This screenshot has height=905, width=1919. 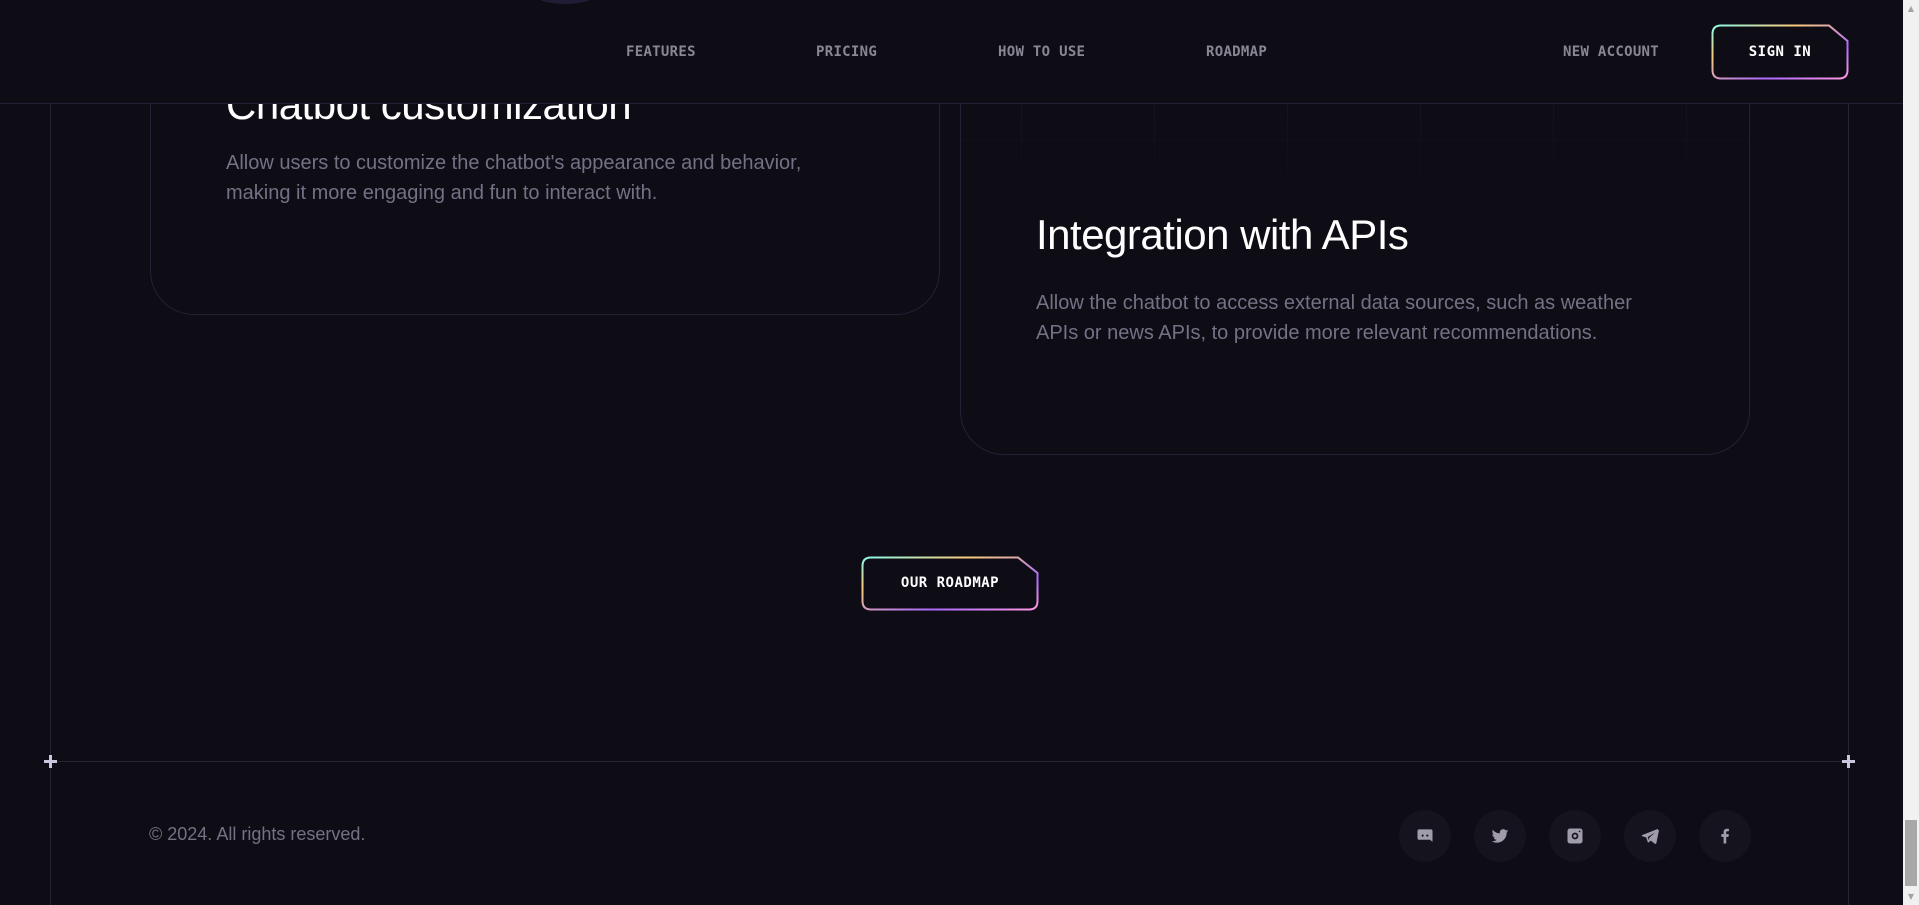 I want to click on instagram-icon, so click(x=1575, y=836).